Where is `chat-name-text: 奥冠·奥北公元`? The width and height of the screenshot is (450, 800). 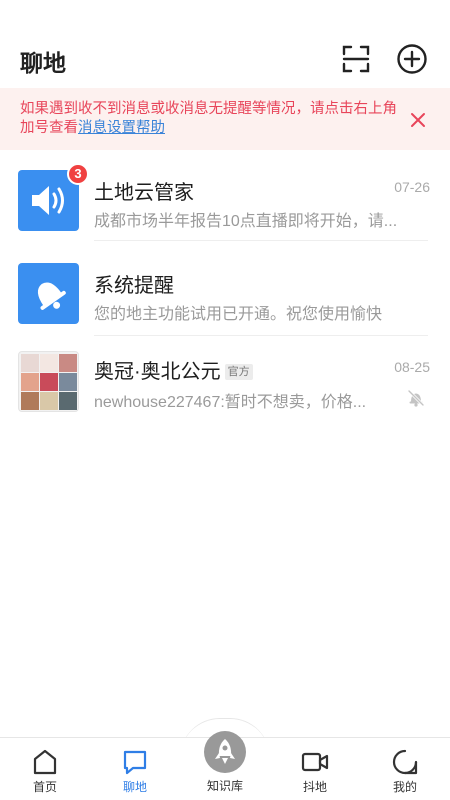
chat-name-text: 奥冠·奥北公元 is located at coordinates (157, 372).